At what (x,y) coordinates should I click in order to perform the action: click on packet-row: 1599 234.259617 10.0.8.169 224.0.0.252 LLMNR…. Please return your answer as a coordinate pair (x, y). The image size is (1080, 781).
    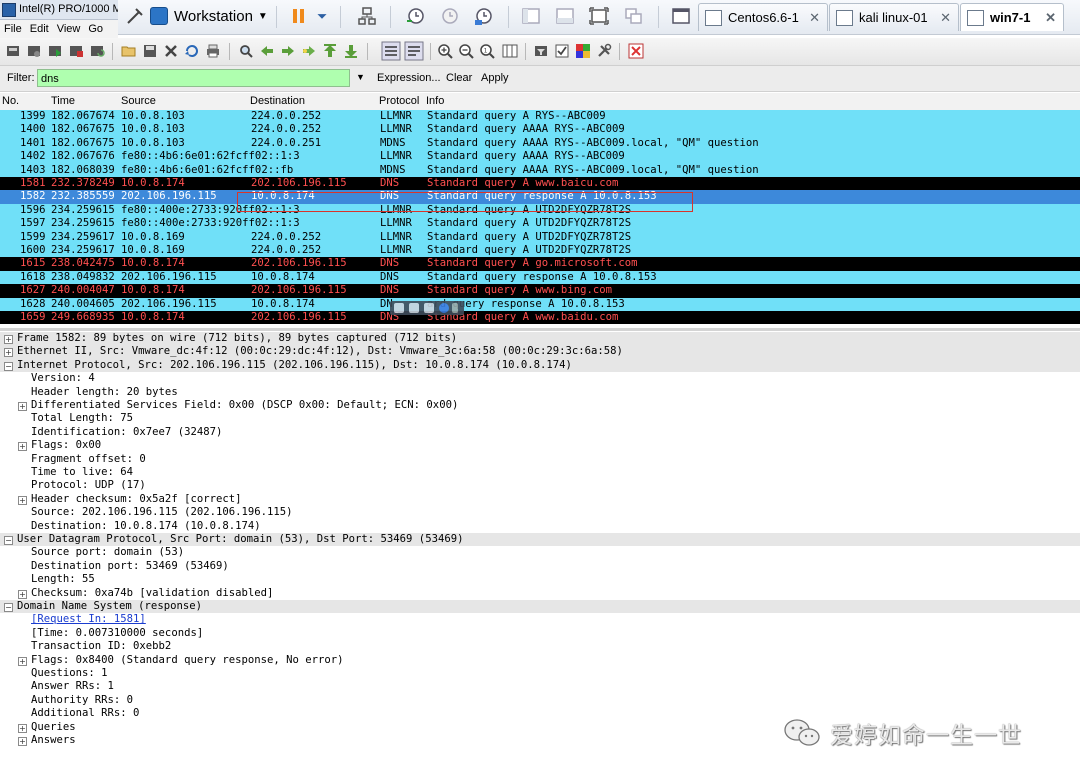
    Looking at the image, I should click on (540, 237).